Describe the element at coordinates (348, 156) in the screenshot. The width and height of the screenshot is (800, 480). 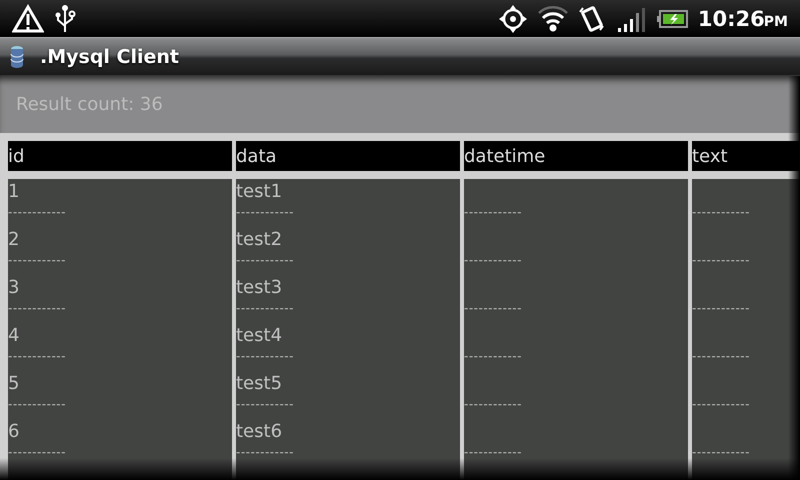
I see `column-header: data` at that location.